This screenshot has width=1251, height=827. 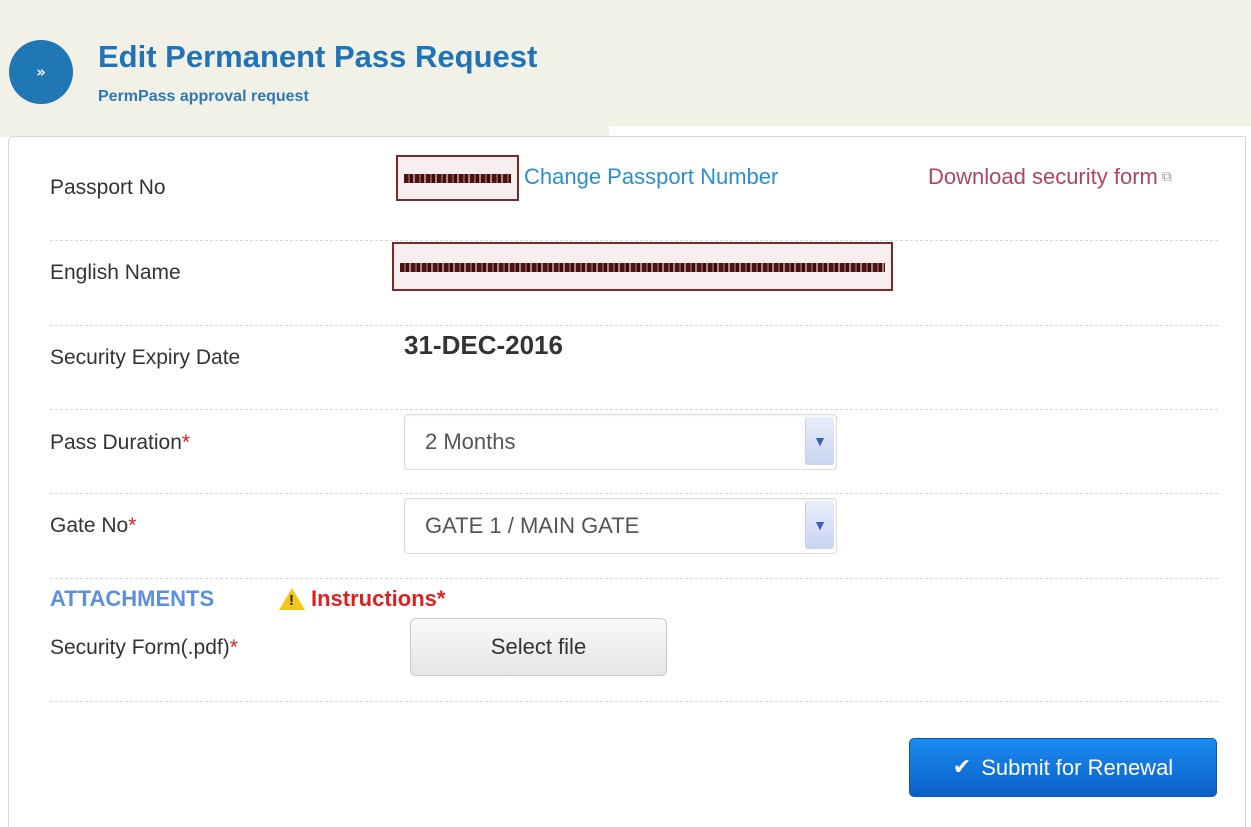 I want to click on pass-duration-select: 2 Months ▼, so click(x=620, y=442).